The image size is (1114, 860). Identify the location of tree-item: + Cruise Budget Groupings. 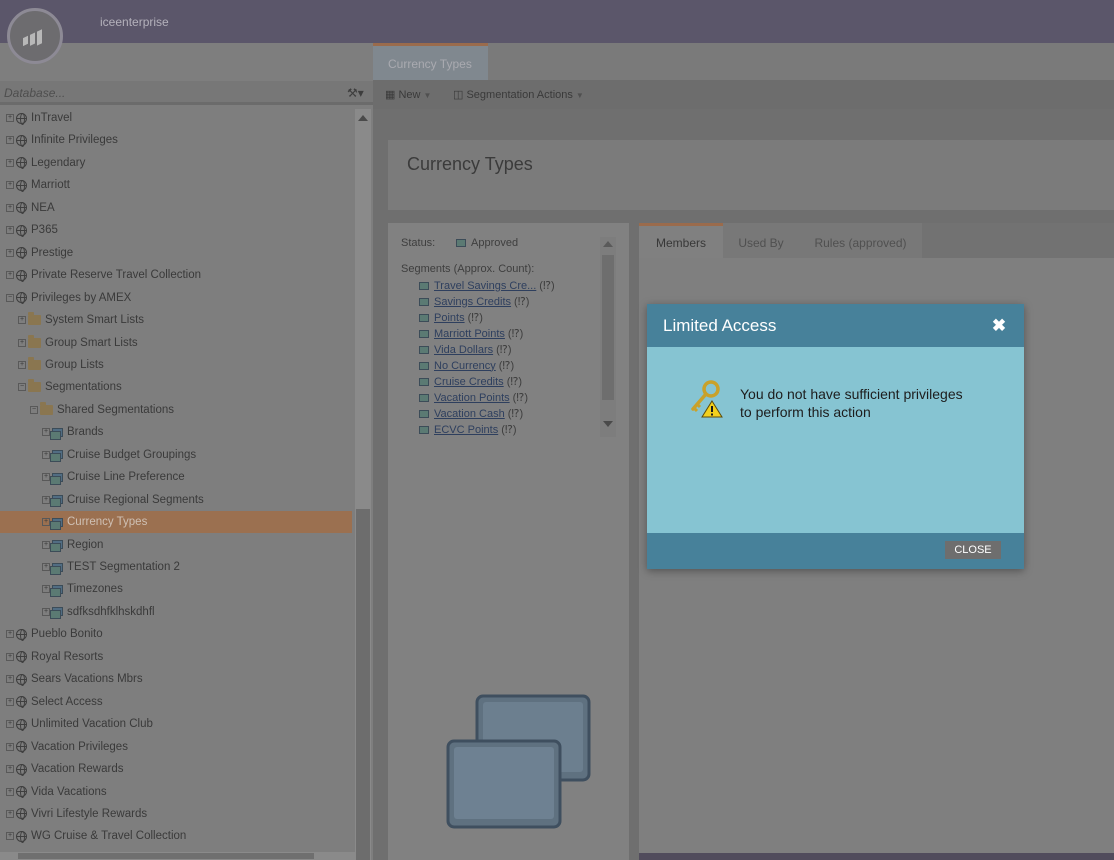
(176, 455).